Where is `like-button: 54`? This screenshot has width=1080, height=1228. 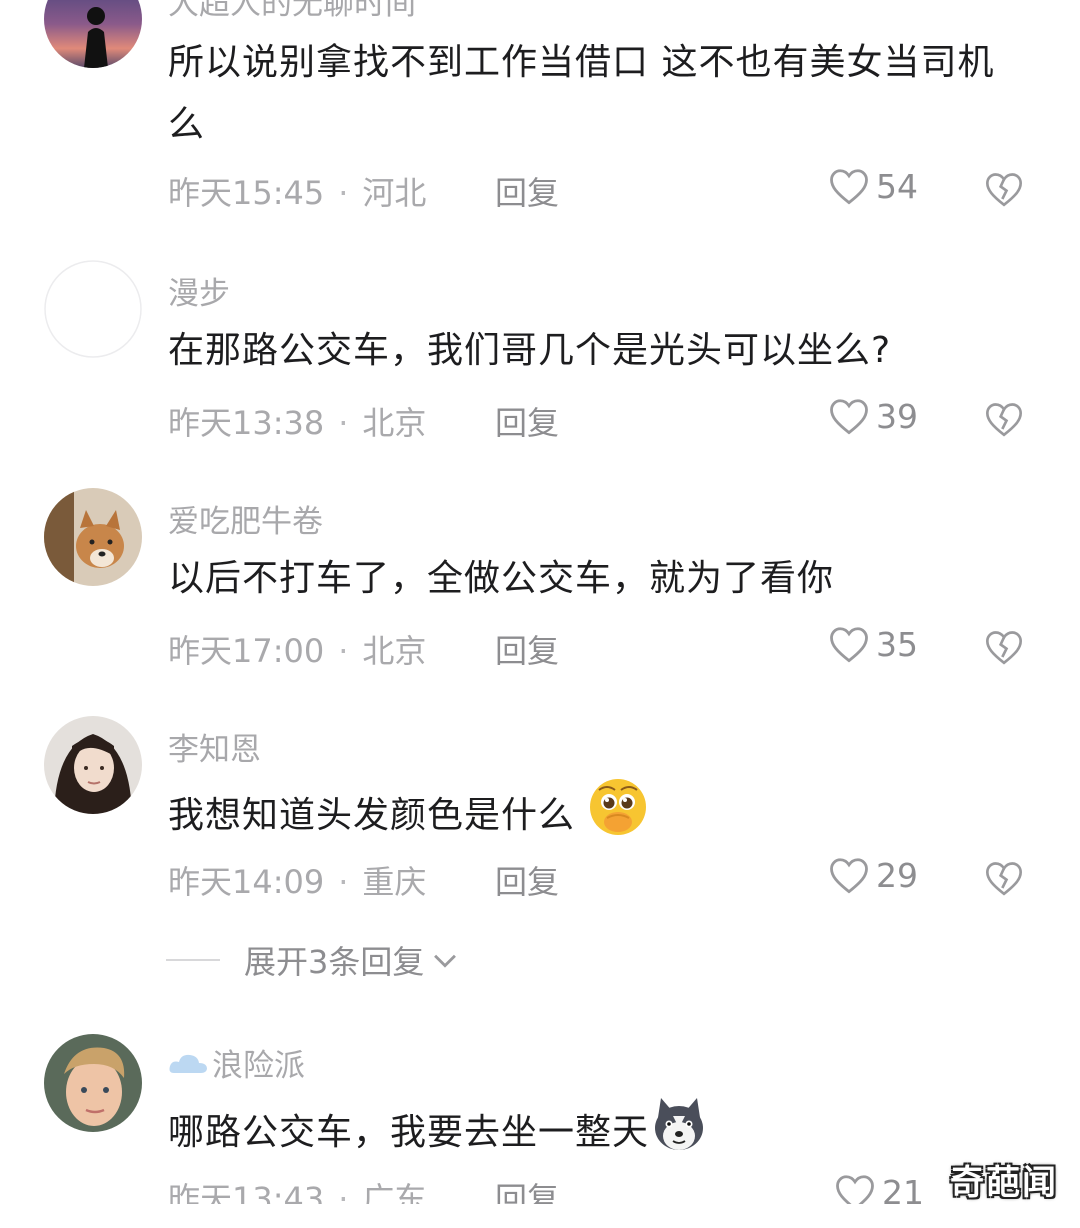 like-button: 54 is located at coordinates (873, 186).